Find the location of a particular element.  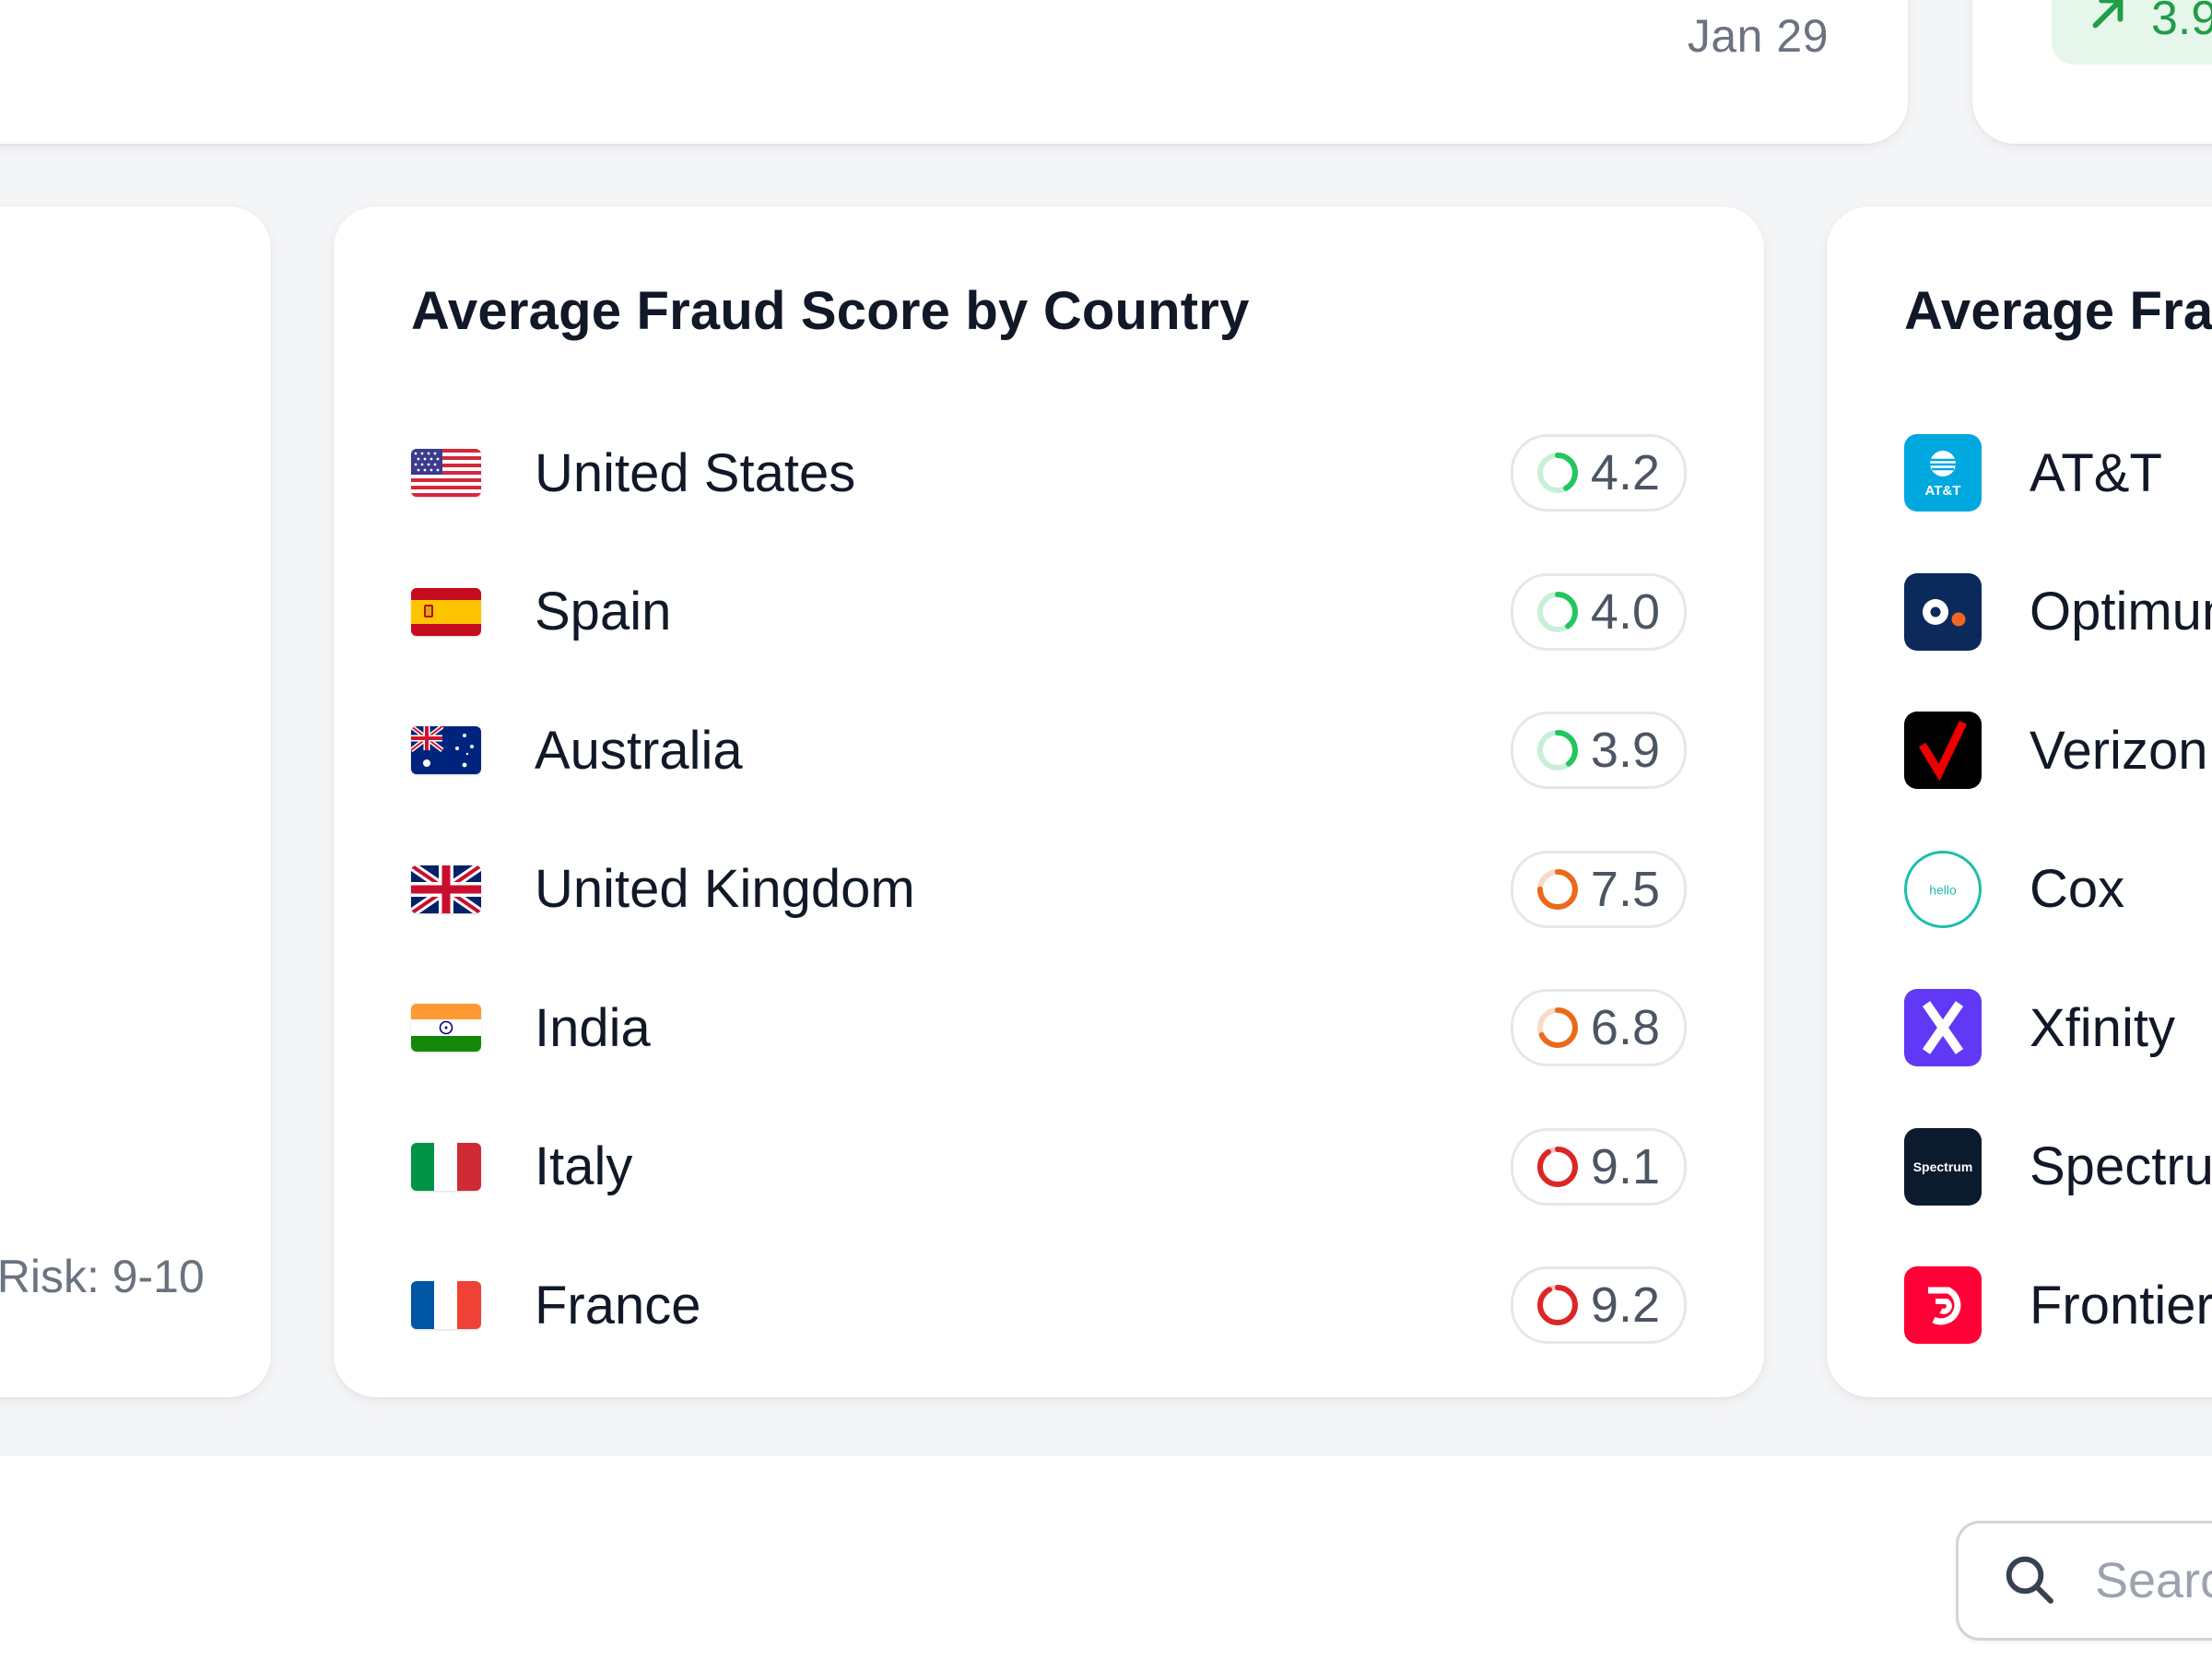

arrow-up-right-icon is located at coordinates (2108, 25).